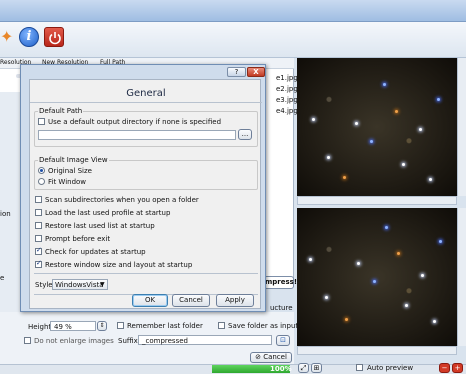 This screenshot has width=466, height=374. I want to click on zoom-fit-icon: ⤢, so click(303, 368).